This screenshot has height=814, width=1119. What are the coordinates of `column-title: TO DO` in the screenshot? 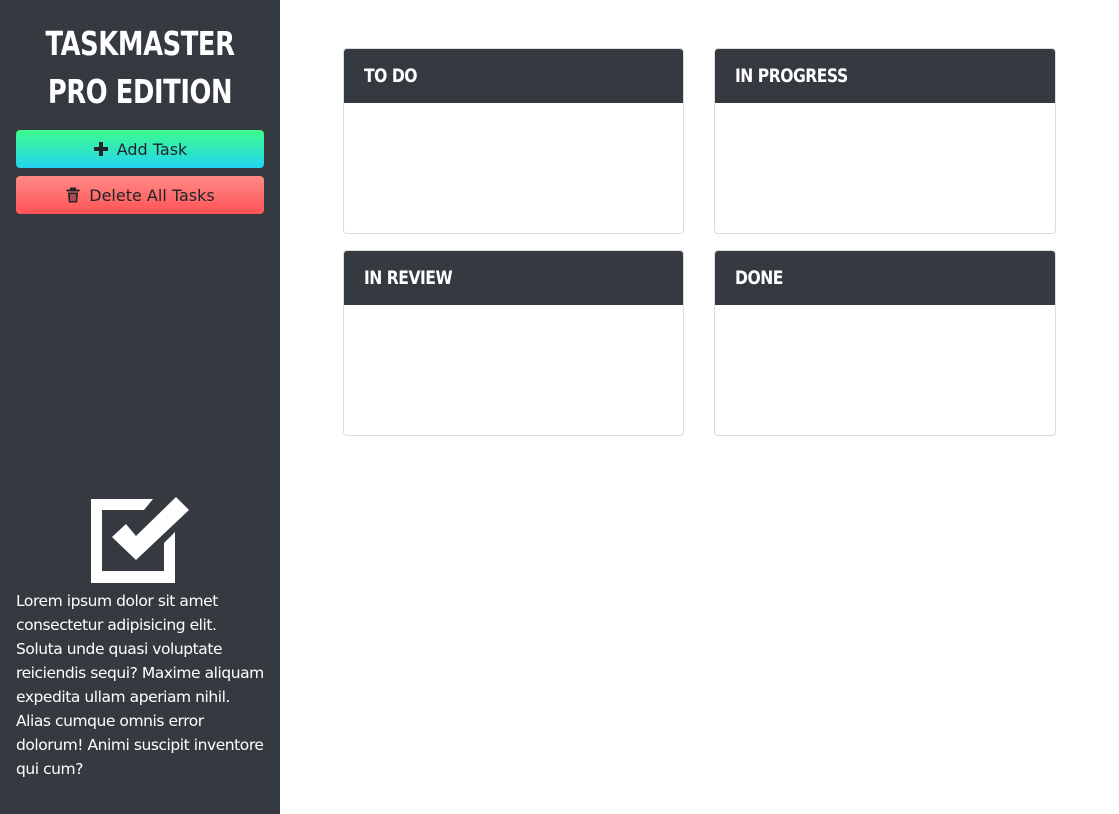 It's located at (391, 76).